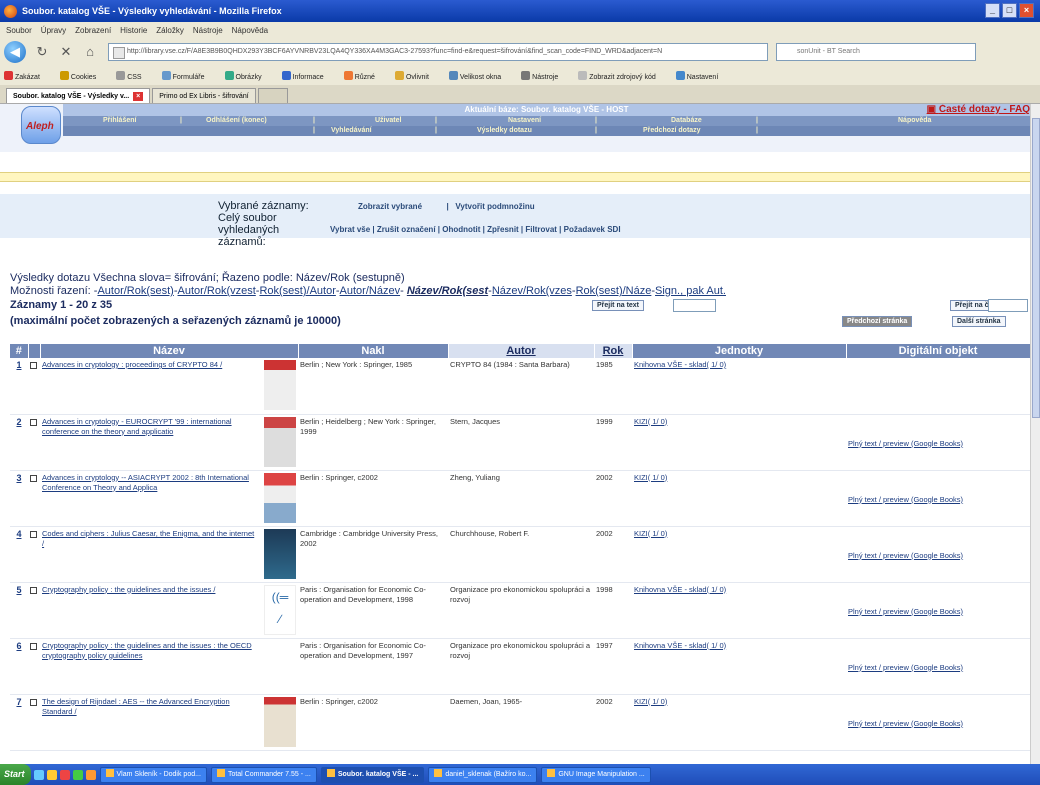 The height and width of the screenshot is (785, 1040). Describe the element at coordinates (135, 291) in the screenshot. I see `sort-option: Autor/Rok(sest)` at that location.